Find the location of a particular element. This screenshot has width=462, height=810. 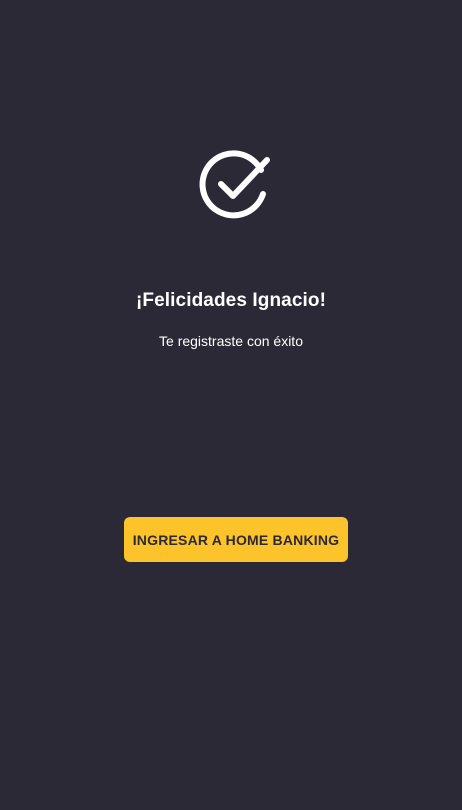

login-home-banking-button-label: INGRESAR A HOME BANKING is located at coordinates (236, 539).